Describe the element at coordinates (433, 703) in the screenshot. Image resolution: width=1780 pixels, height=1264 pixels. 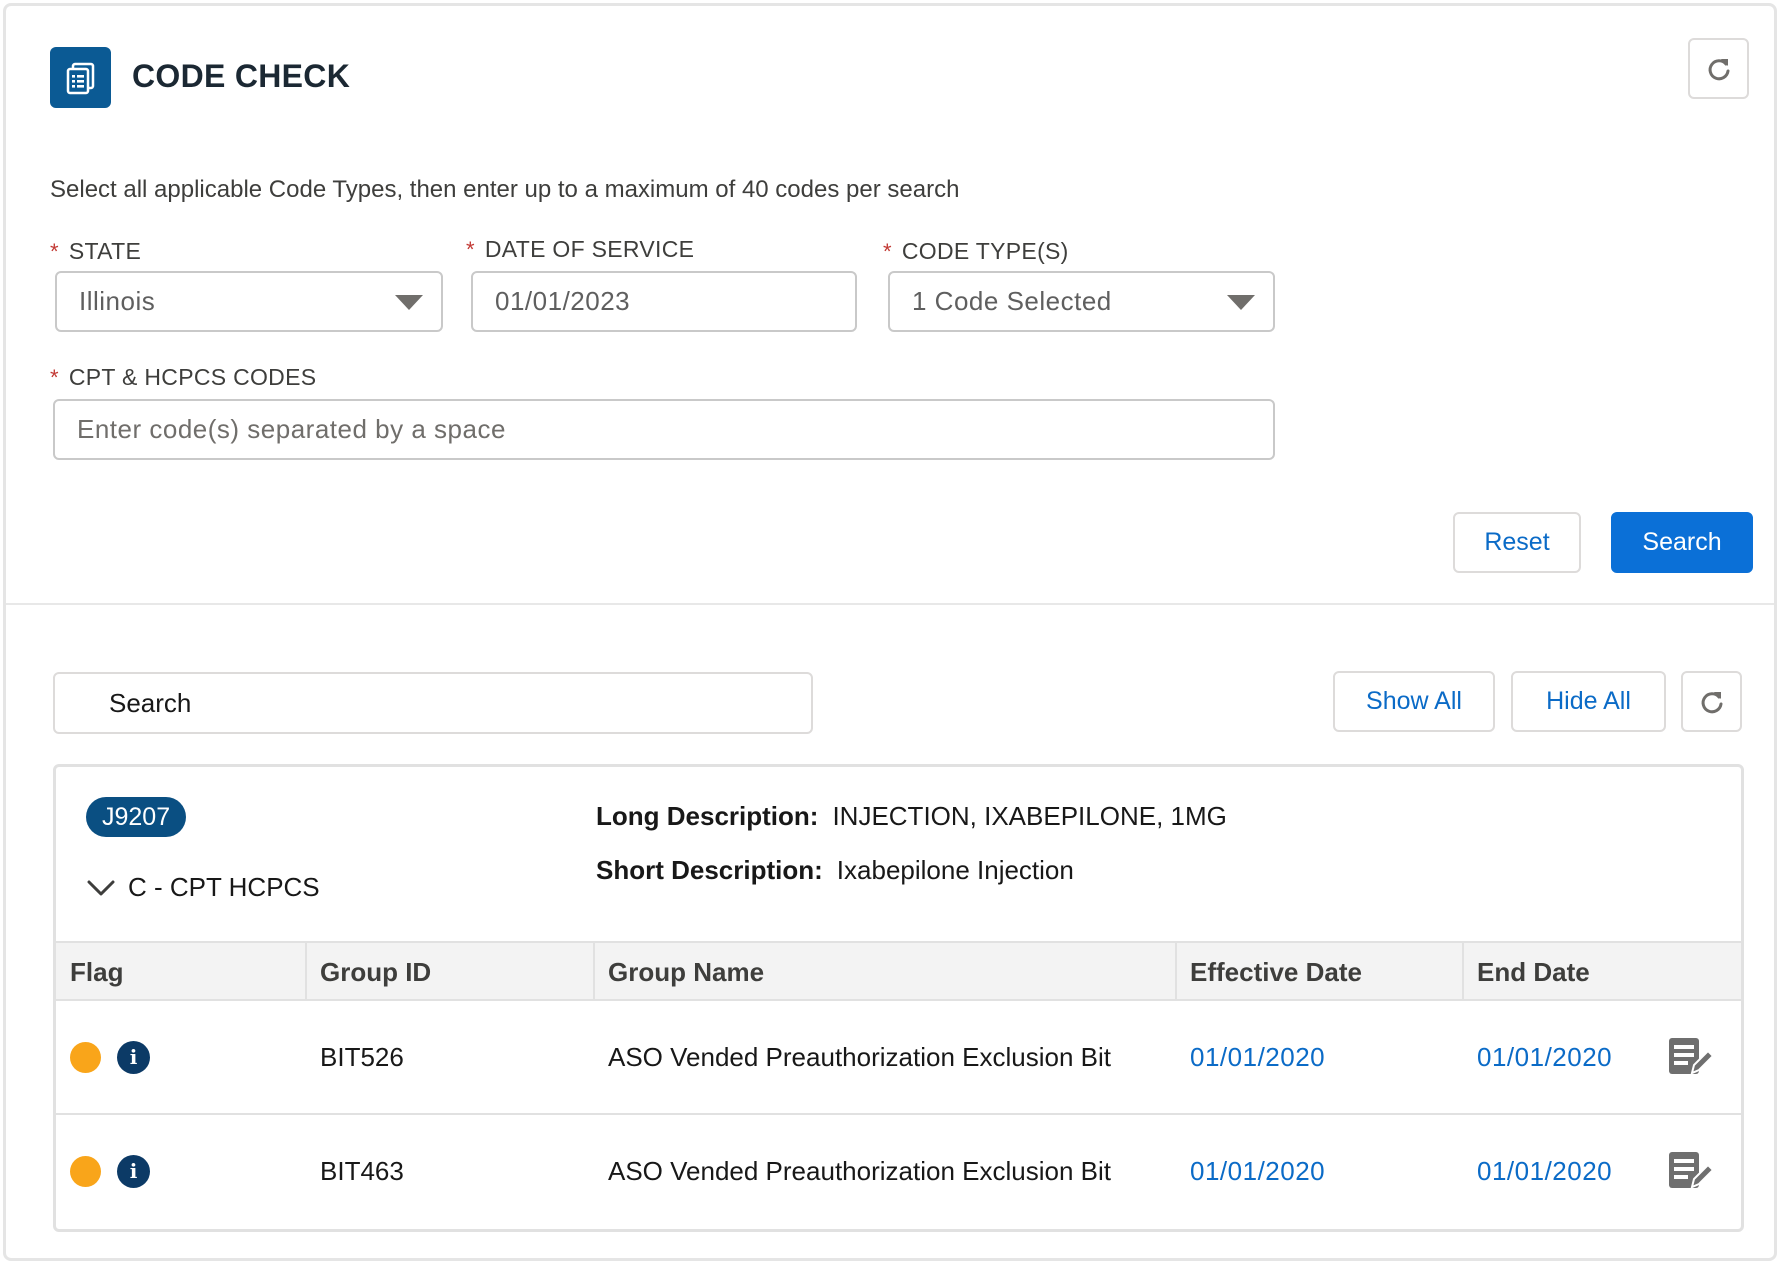
I see `results-search-input: Search` at that location.